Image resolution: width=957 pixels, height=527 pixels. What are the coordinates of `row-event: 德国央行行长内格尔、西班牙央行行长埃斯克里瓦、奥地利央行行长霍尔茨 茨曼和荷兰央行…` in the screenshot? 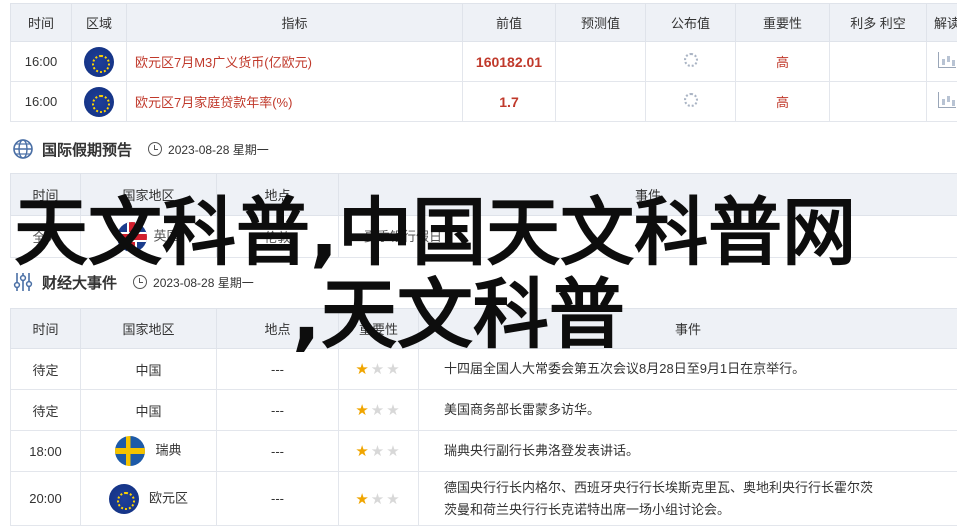 It's located at (687, 498).